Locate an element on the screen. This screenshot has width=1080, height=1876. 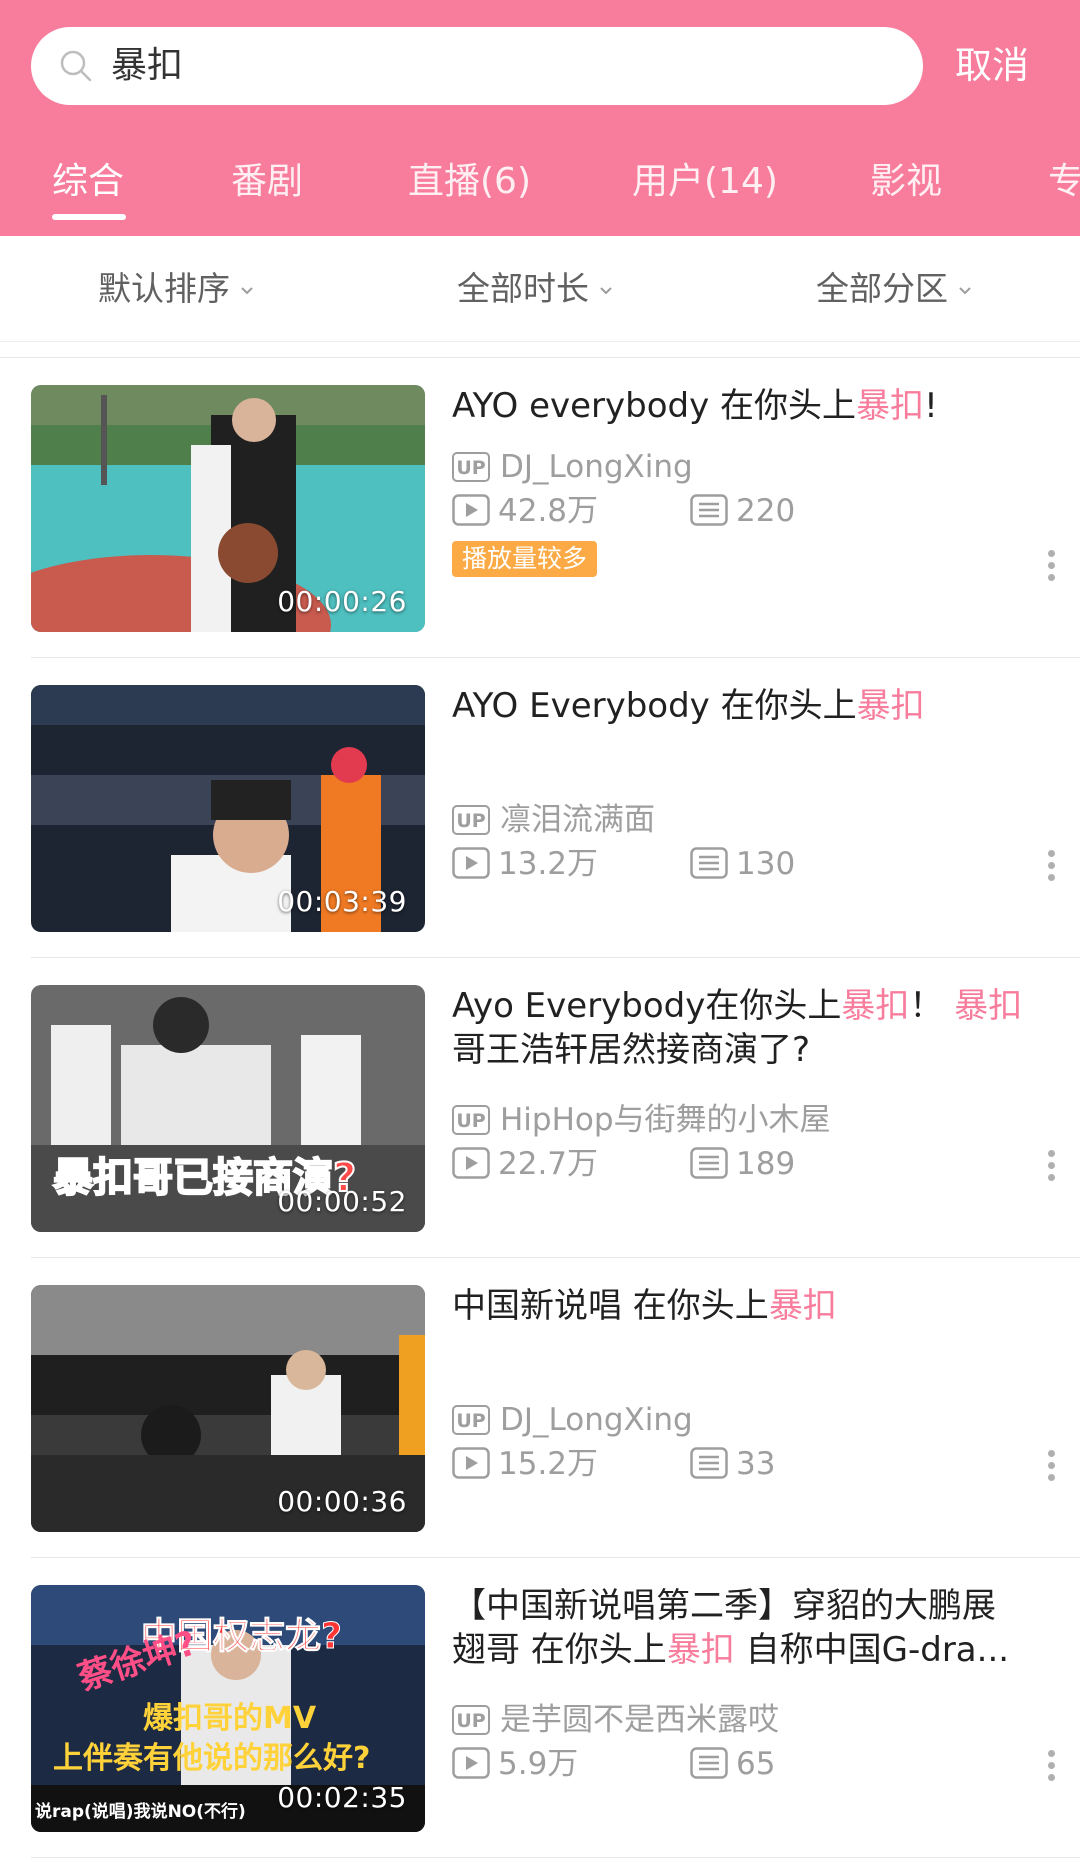
search-query: 暴扣 is located at coordinates (147, 66).